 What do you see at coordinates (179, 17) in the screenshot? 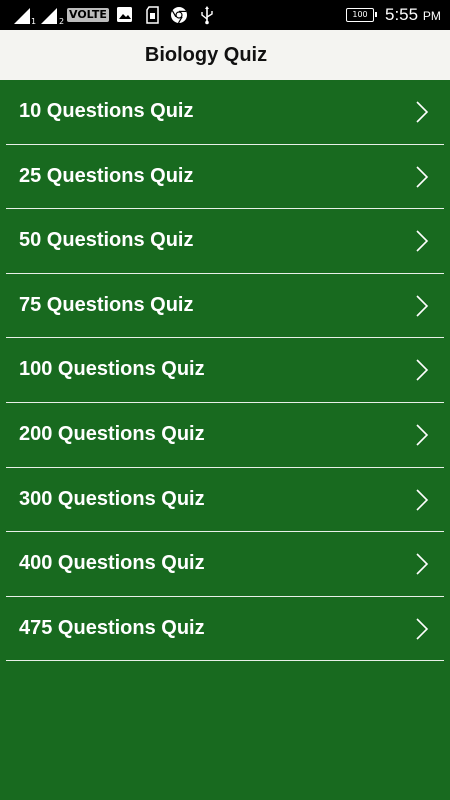
I see `chrome-icon` at bounding box center [179, 17].